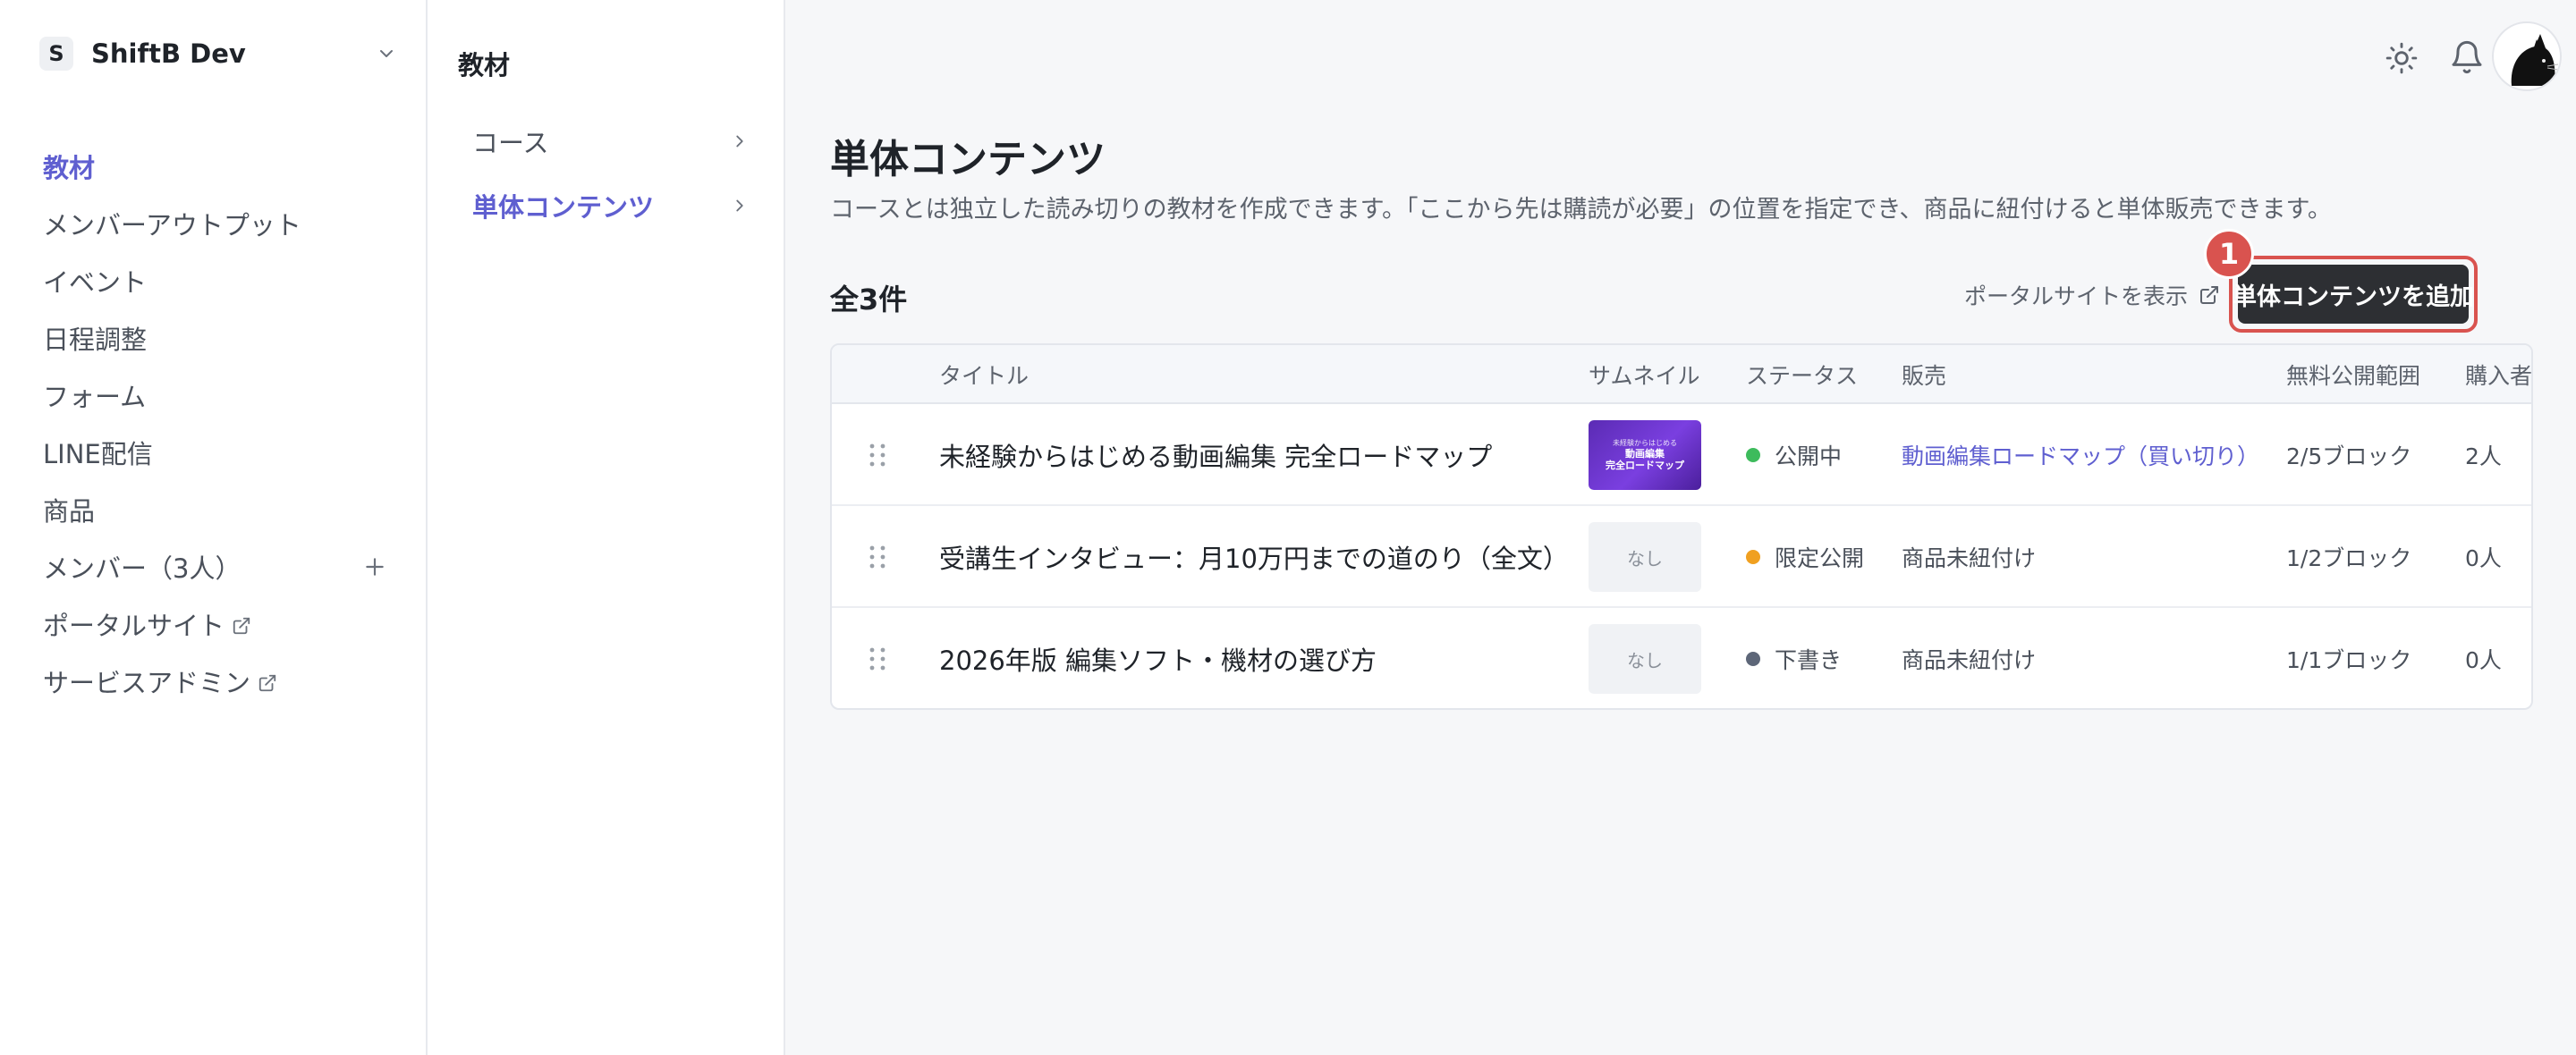 This screenshot has width=2576, height=1055. Describe the element at coordinates (563, 207) in the screenshot. I see `subnav-item-label: 単体コンテンツ` at that location.